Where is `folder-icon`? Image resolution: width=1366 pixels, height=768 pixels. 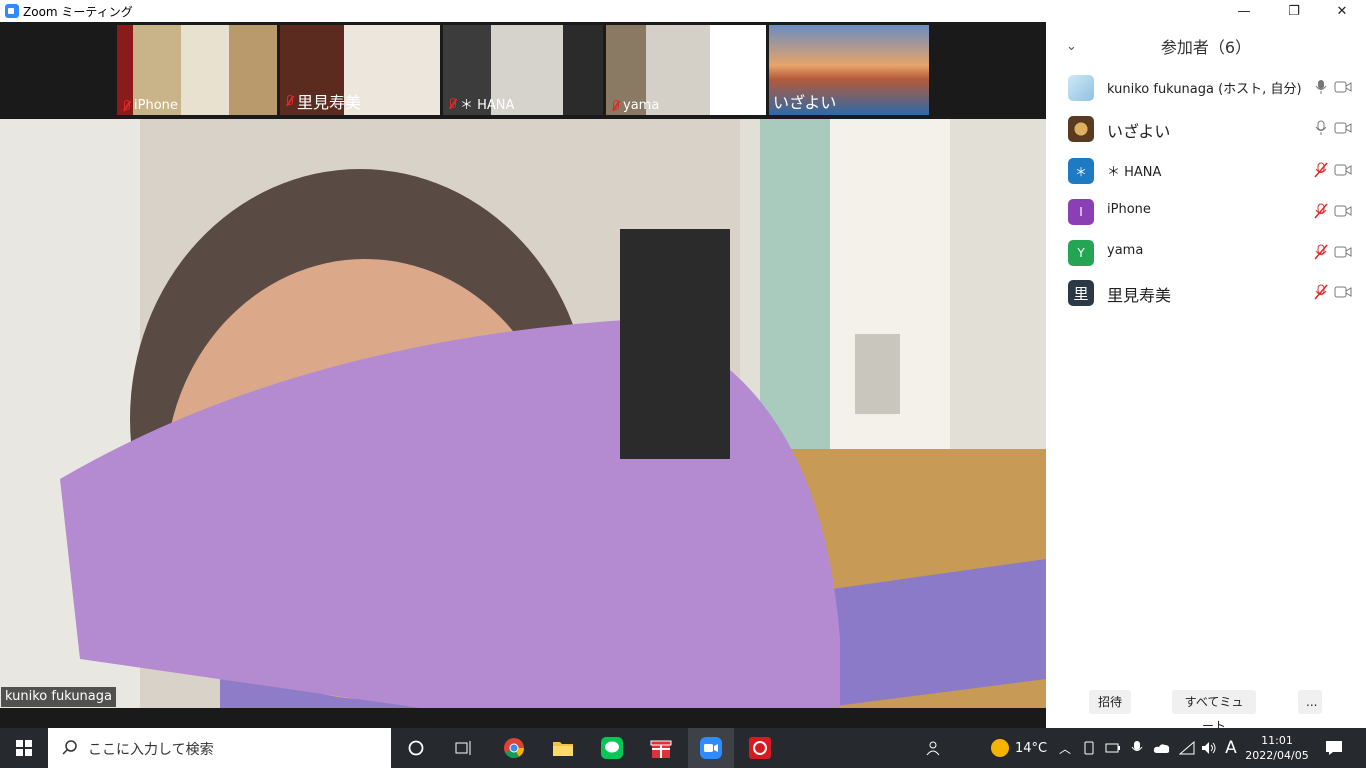
folder-icon is located at coordinates (563, 749).